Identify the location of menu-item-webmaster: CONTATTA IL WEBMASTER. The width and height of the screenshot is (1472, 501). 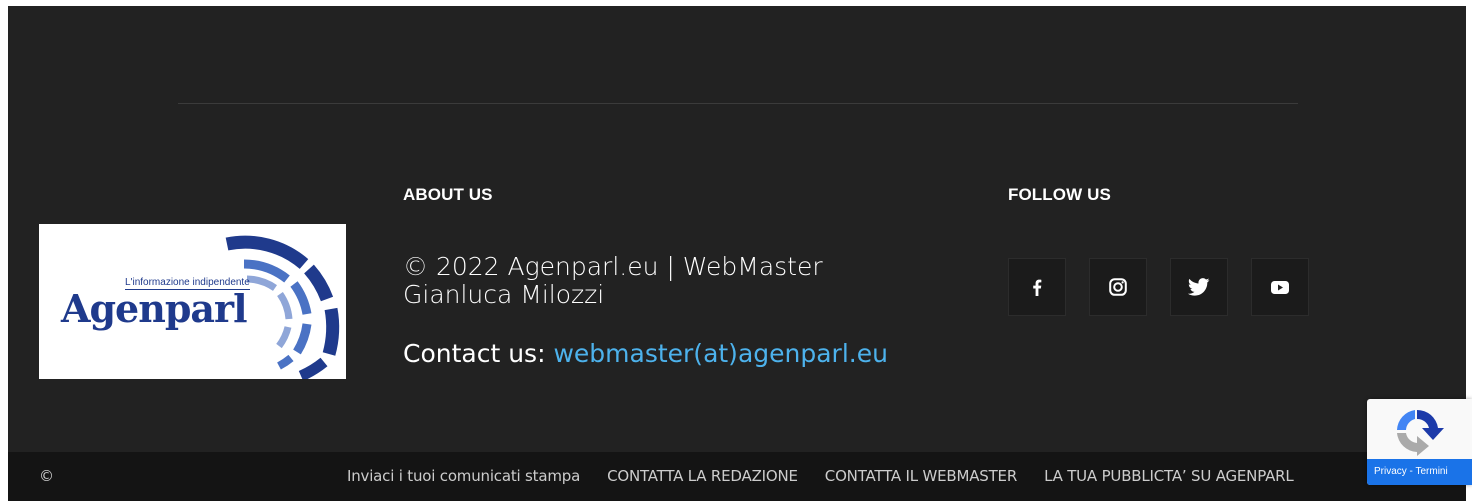
(921, 476).